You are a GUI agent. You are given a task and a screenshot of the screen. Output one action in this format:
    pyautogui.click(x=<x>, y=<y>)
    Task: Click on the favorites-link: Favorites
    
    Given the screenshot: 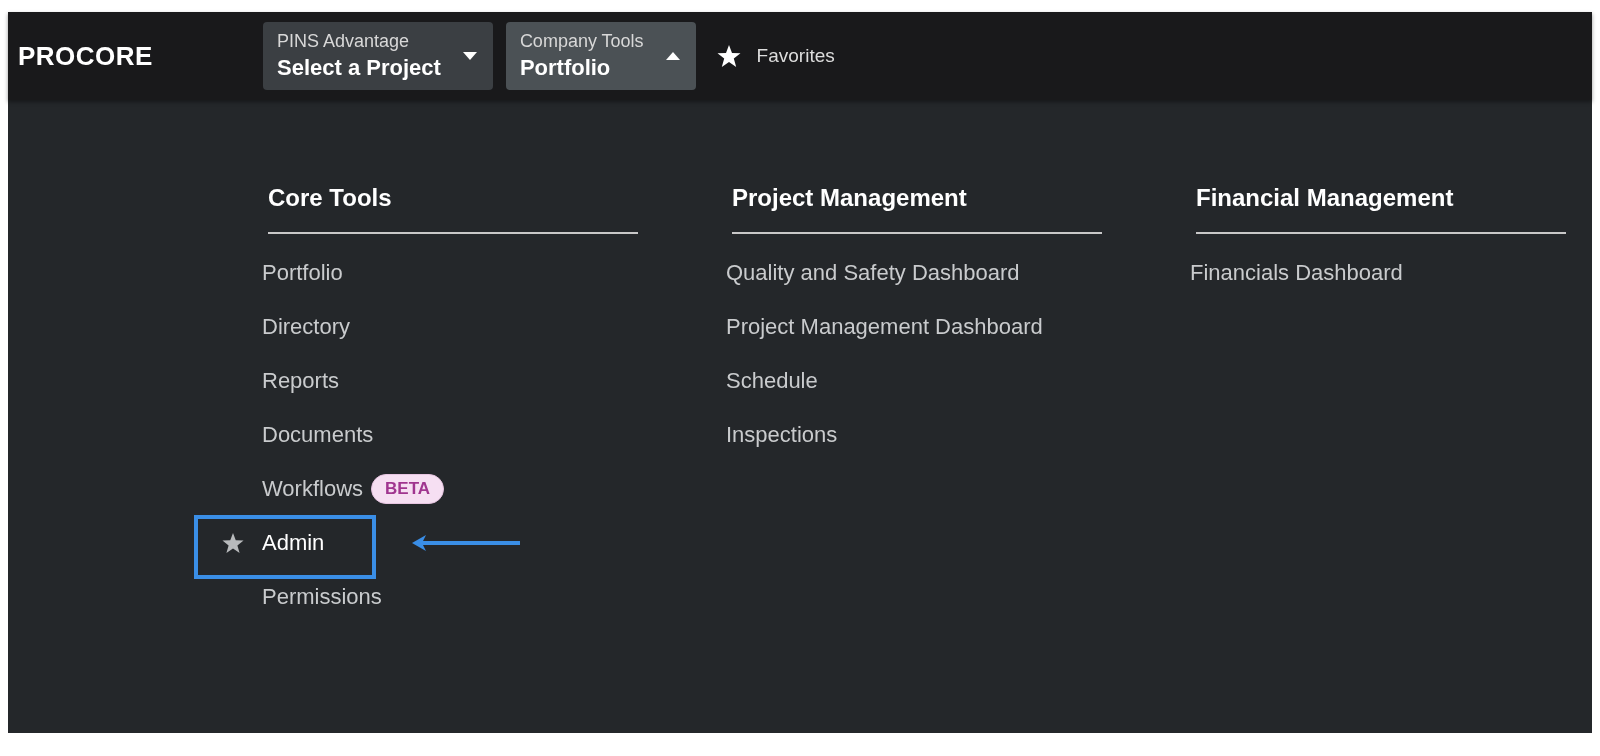 What is the action you would take?
    pyautogui.click(x=795, y=56)
    